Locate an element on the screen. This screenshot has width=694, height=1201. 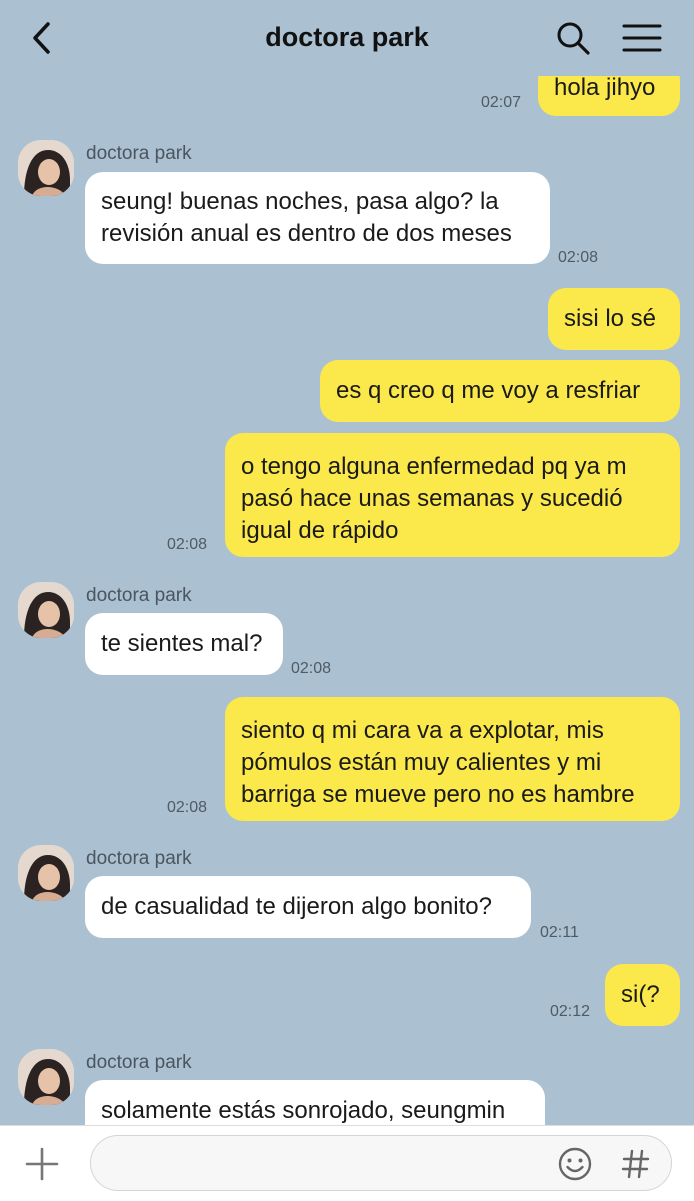
sent-message-bubble: es q creo q me voy a resfriar is located at coordinates (500, 391).